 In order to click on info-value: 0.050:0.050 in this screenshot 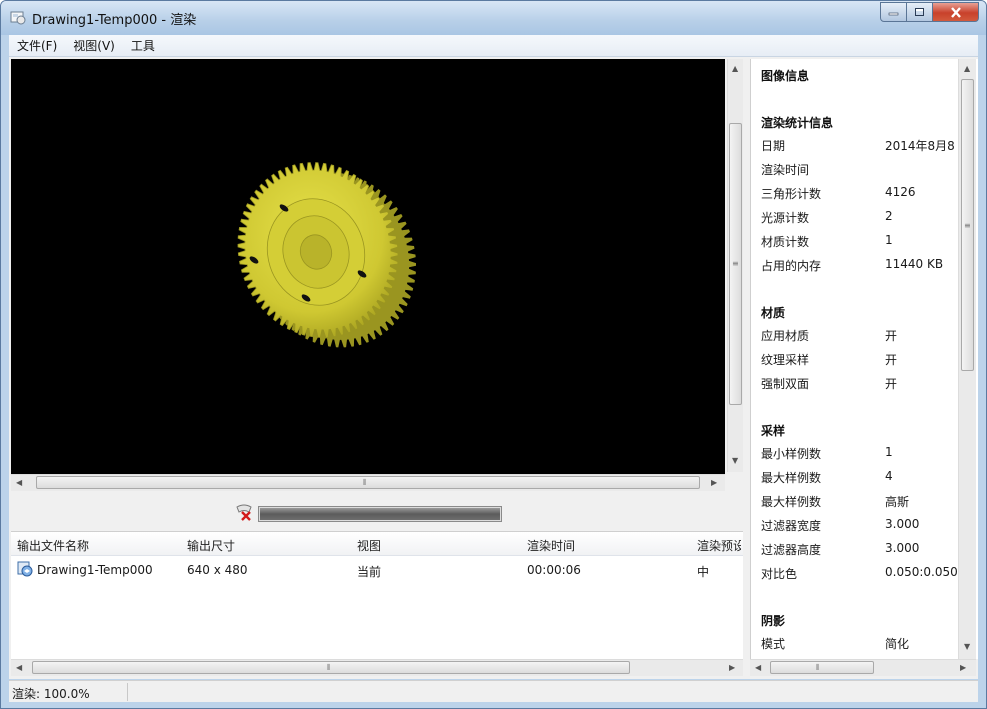, I will do `click(921, 572)`.